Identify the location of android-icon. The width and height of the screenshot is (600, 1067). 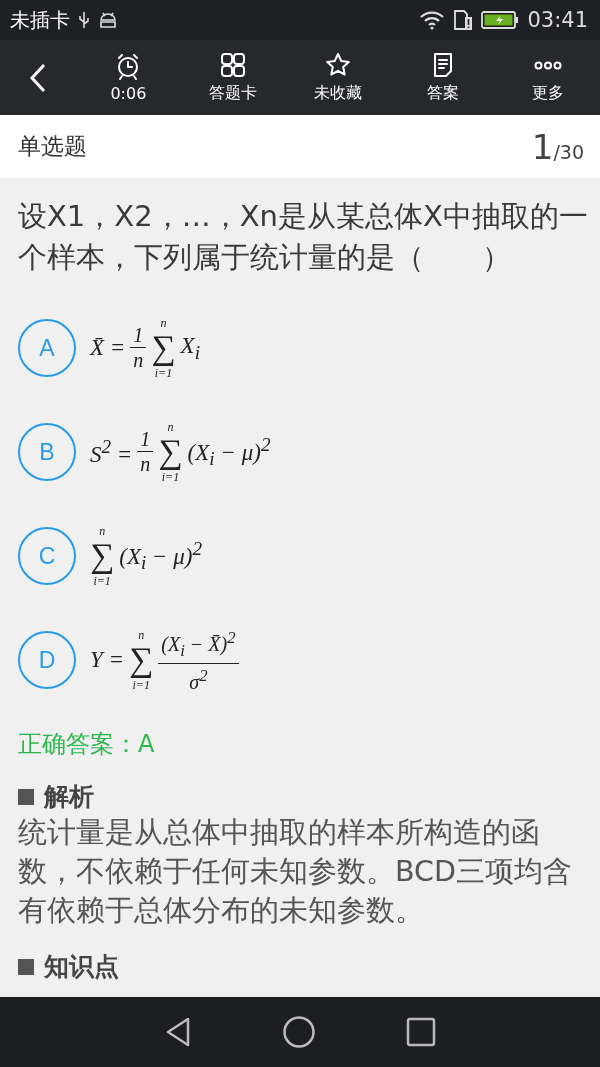
(108, 20).